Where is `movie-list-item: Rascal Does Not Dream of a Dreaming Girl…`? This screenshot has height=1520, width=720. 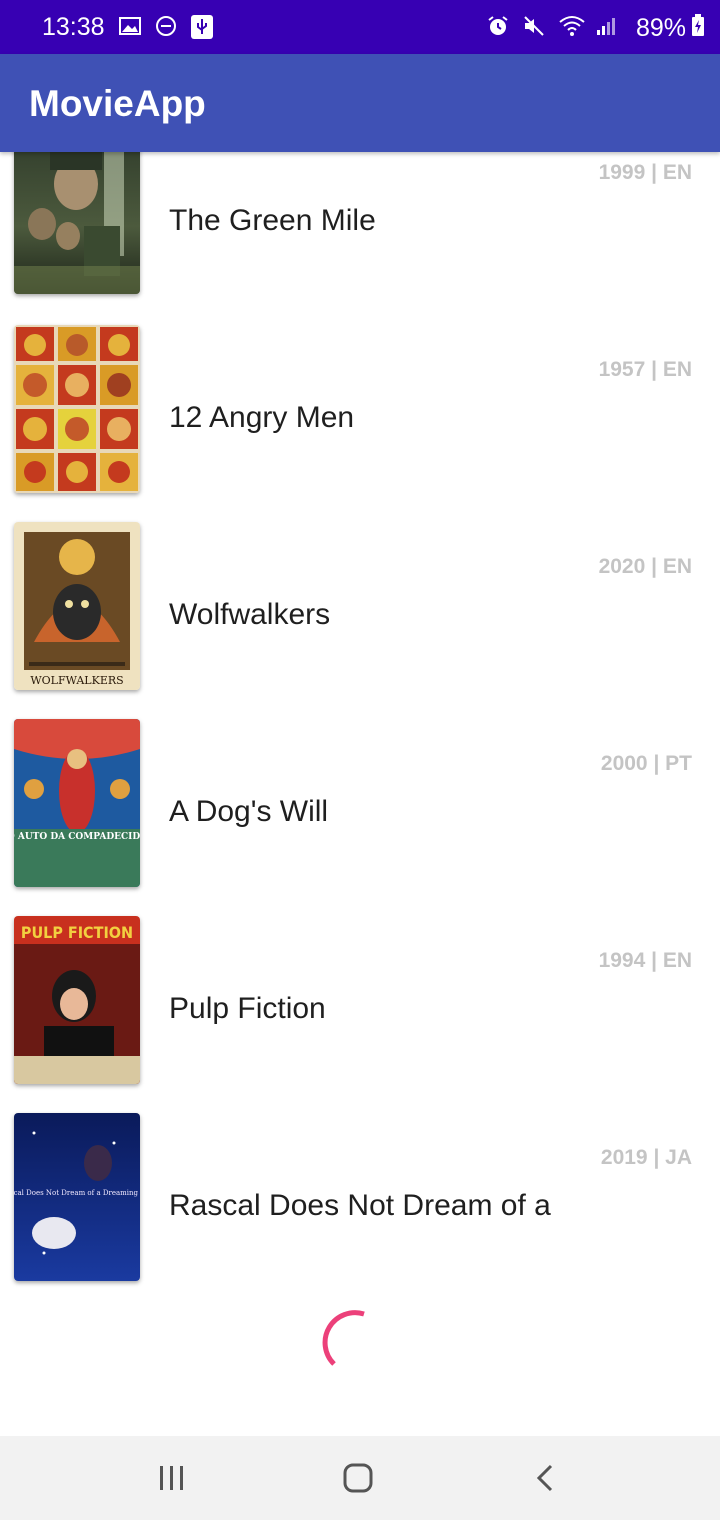 movie-list-item: Rascal Does Not Dream of a Dreaming Girl… is located at coordinates (360, 1201).